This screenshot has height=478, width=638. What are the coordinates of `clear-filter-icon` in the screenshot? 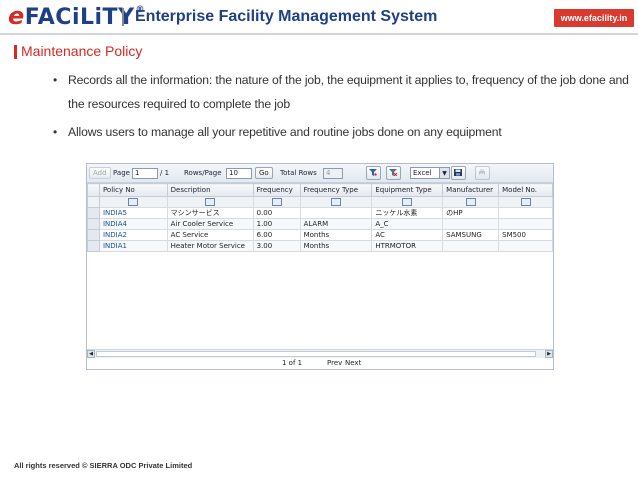 It's located at (393, 173).